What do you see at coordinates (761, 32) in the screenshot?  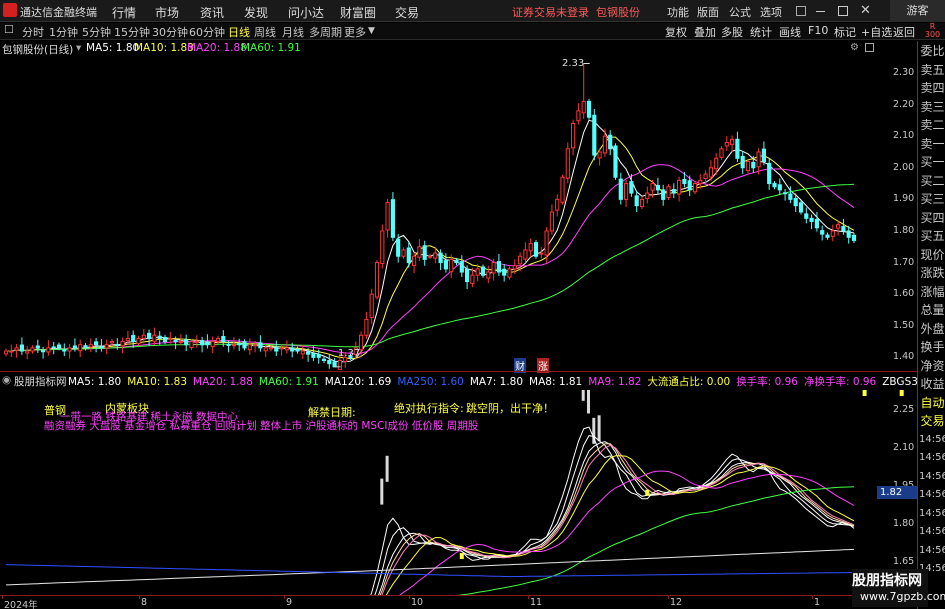 I see `btn-tongji: 统计` at bounding box center [761, 32].